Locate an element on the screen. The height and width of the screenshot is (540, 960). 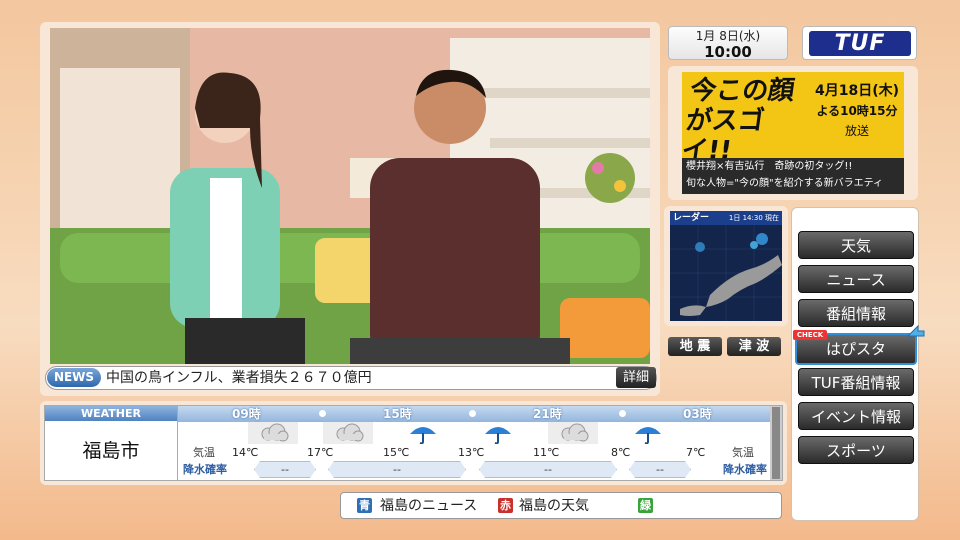
weather-scrollbar-thumb is located at coordinates (776, 443).